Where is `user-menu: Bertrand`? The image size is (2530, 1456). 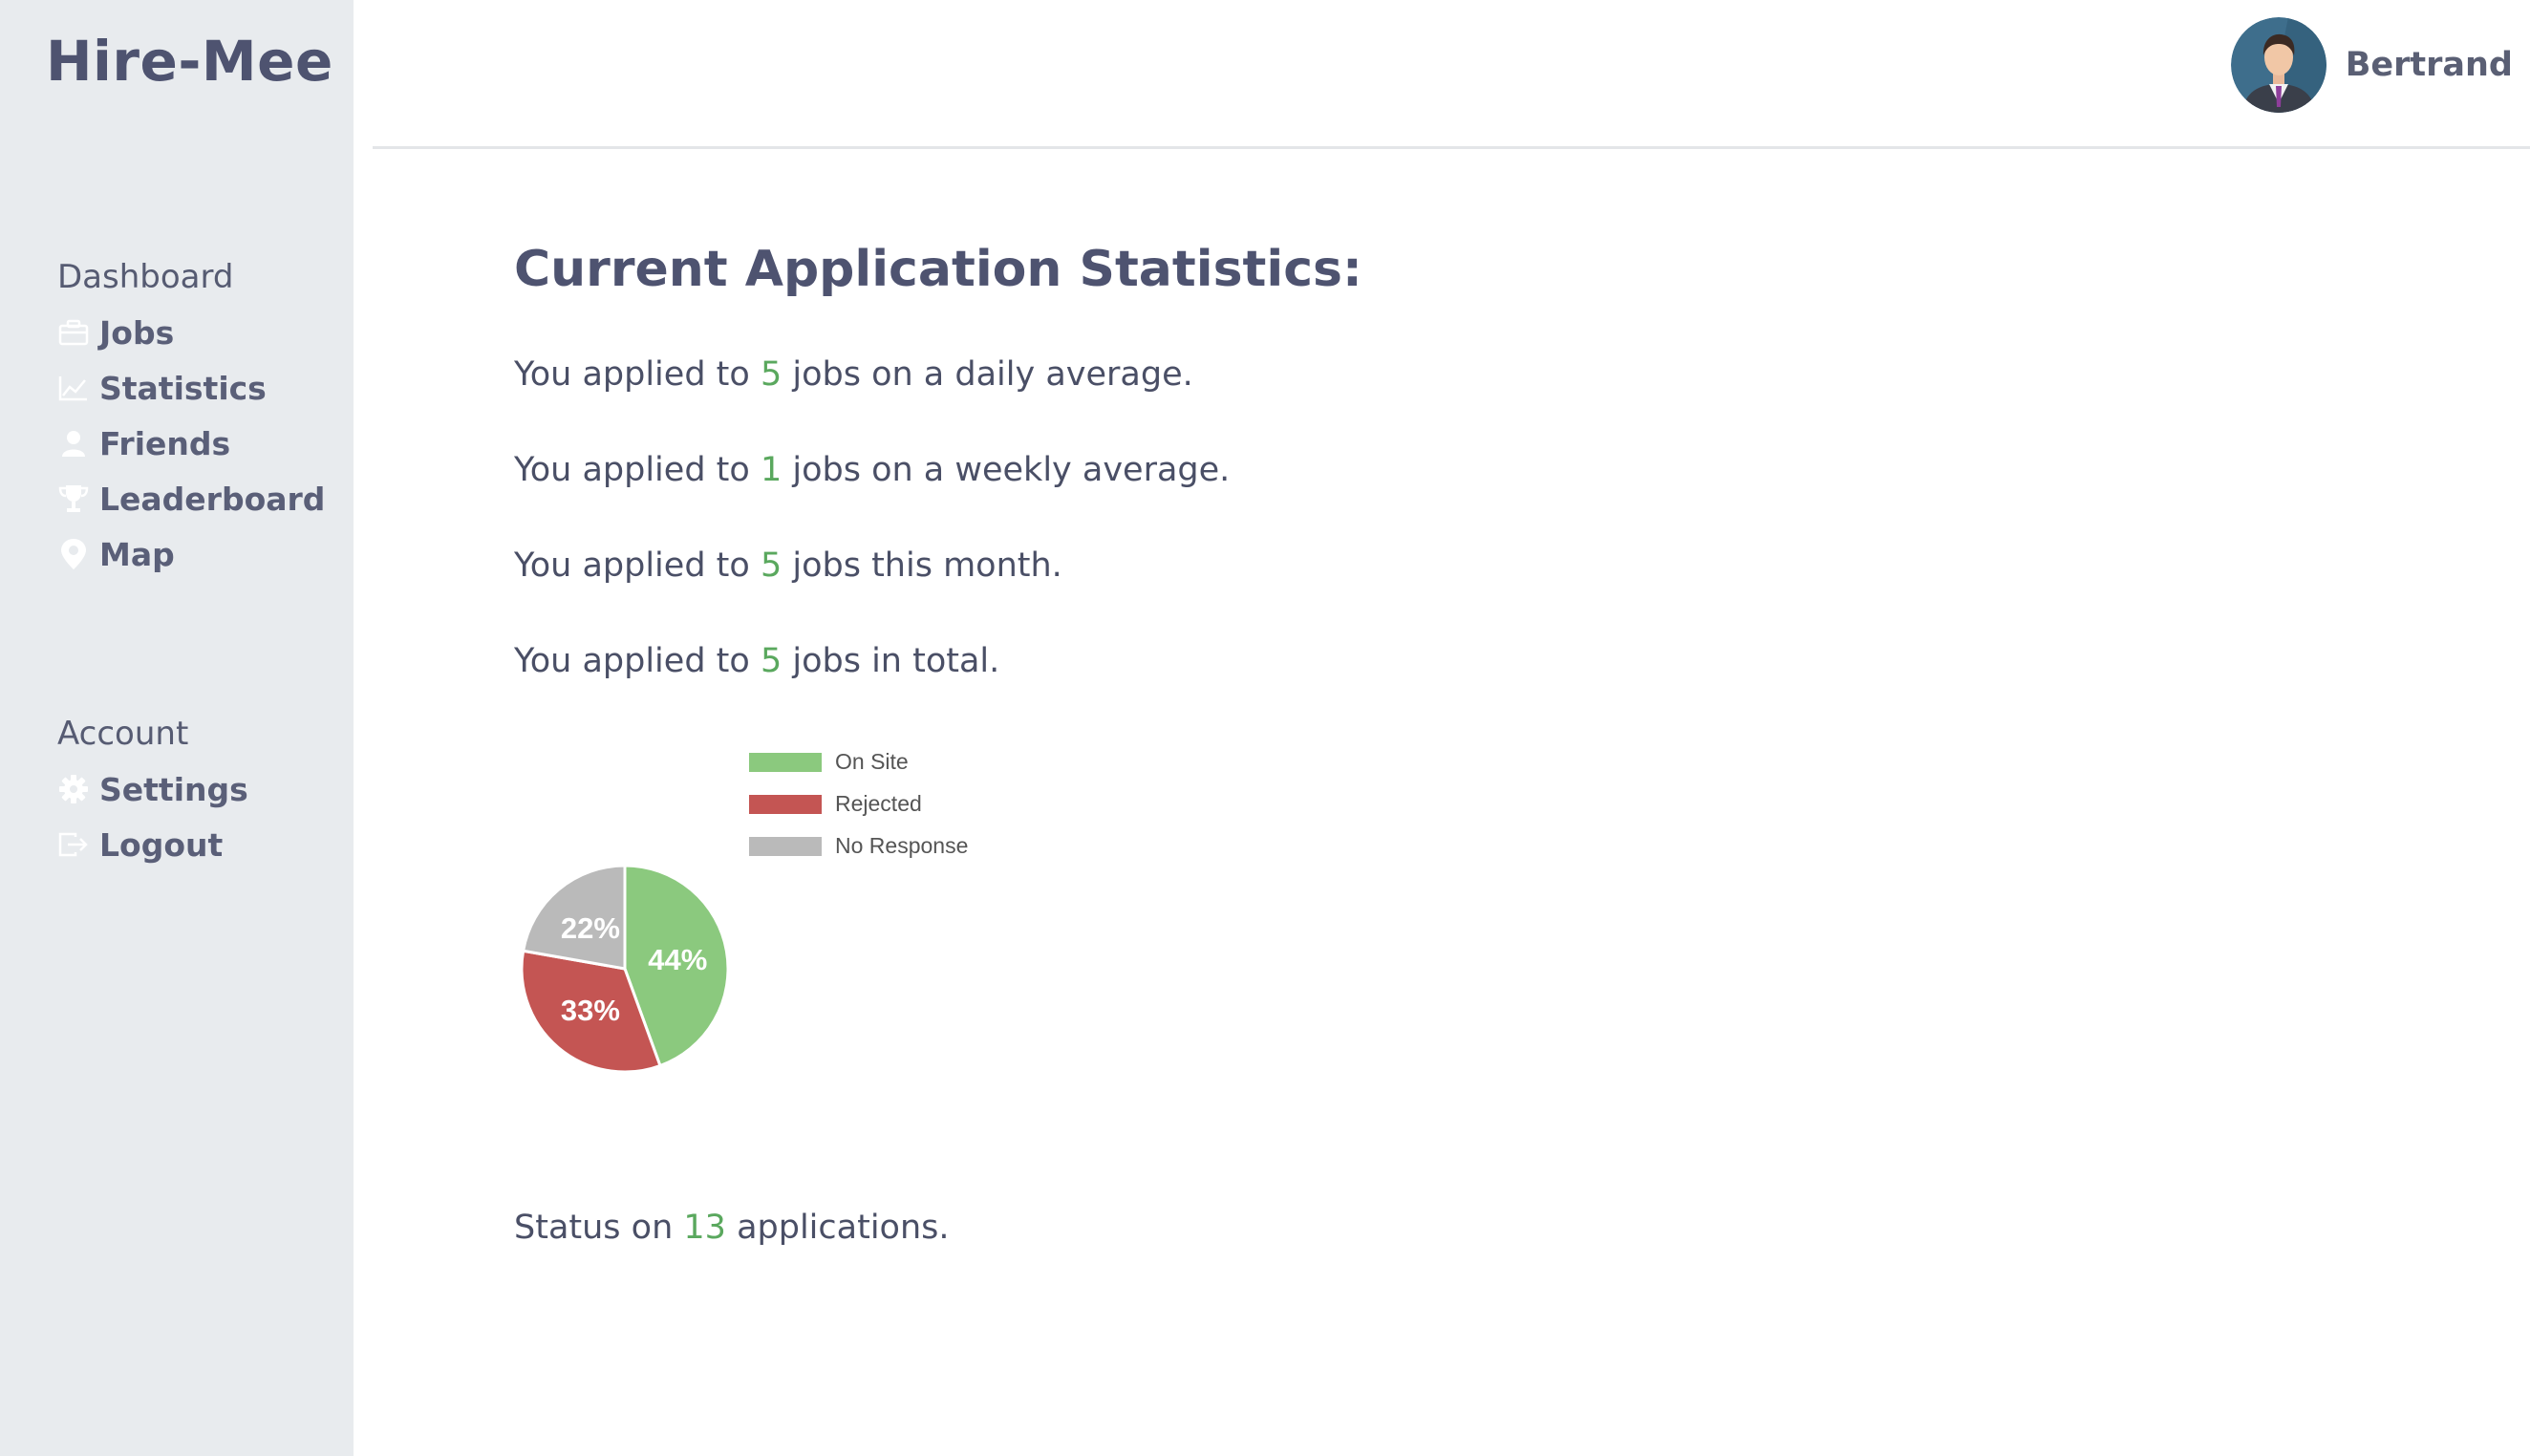
user-menu: Bertrand is located at coordinates (2371, 65).